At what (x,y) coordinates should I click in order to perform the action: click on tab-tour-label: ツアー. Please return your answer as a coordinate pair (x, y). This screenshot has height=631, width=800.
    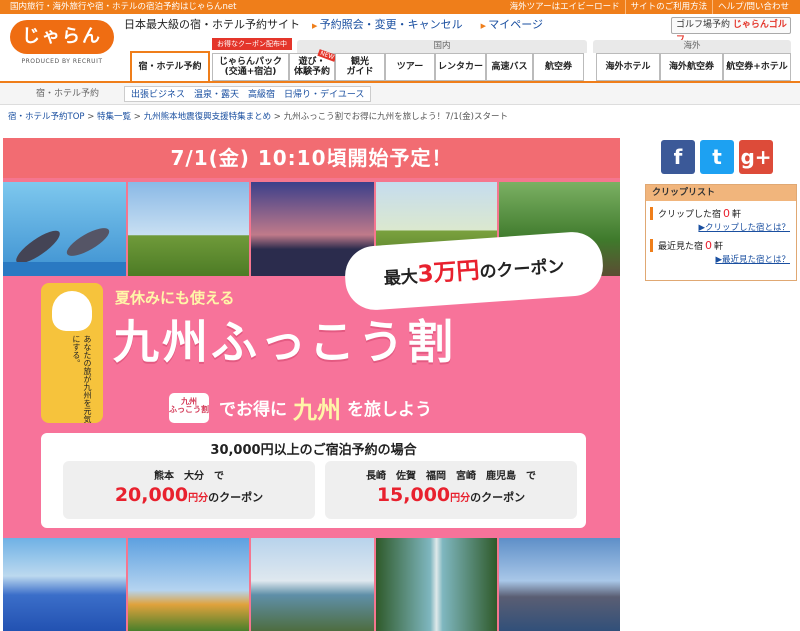
    Looking at the image, I should click on (410, 66).